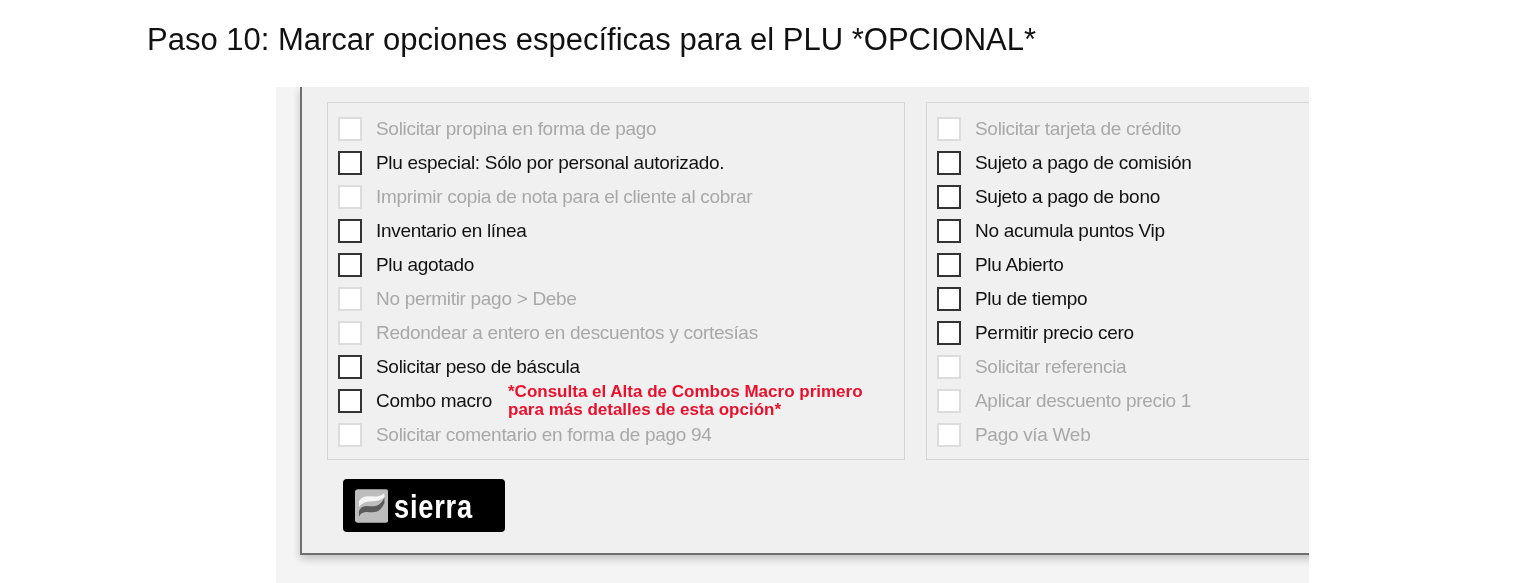  Describe the element at coordinates (1051, 366) in the screenshot. I see `option-label: Solicitar referencia` at that location.